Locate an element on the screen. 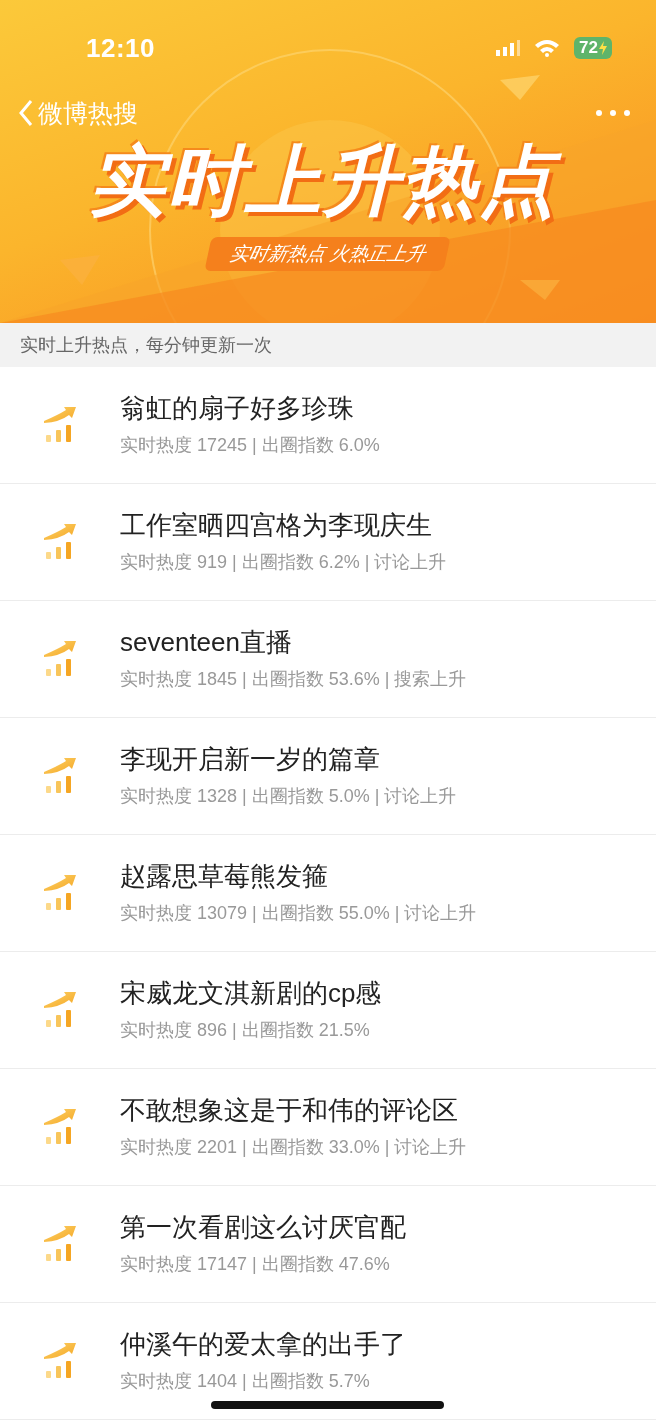 This screenshot has height=1423, width=656. topic-row: 翁虹的扇子好多珍珠 实时热度 17245 | 出圈指数 6.0% is located at coordinates (328, 425).